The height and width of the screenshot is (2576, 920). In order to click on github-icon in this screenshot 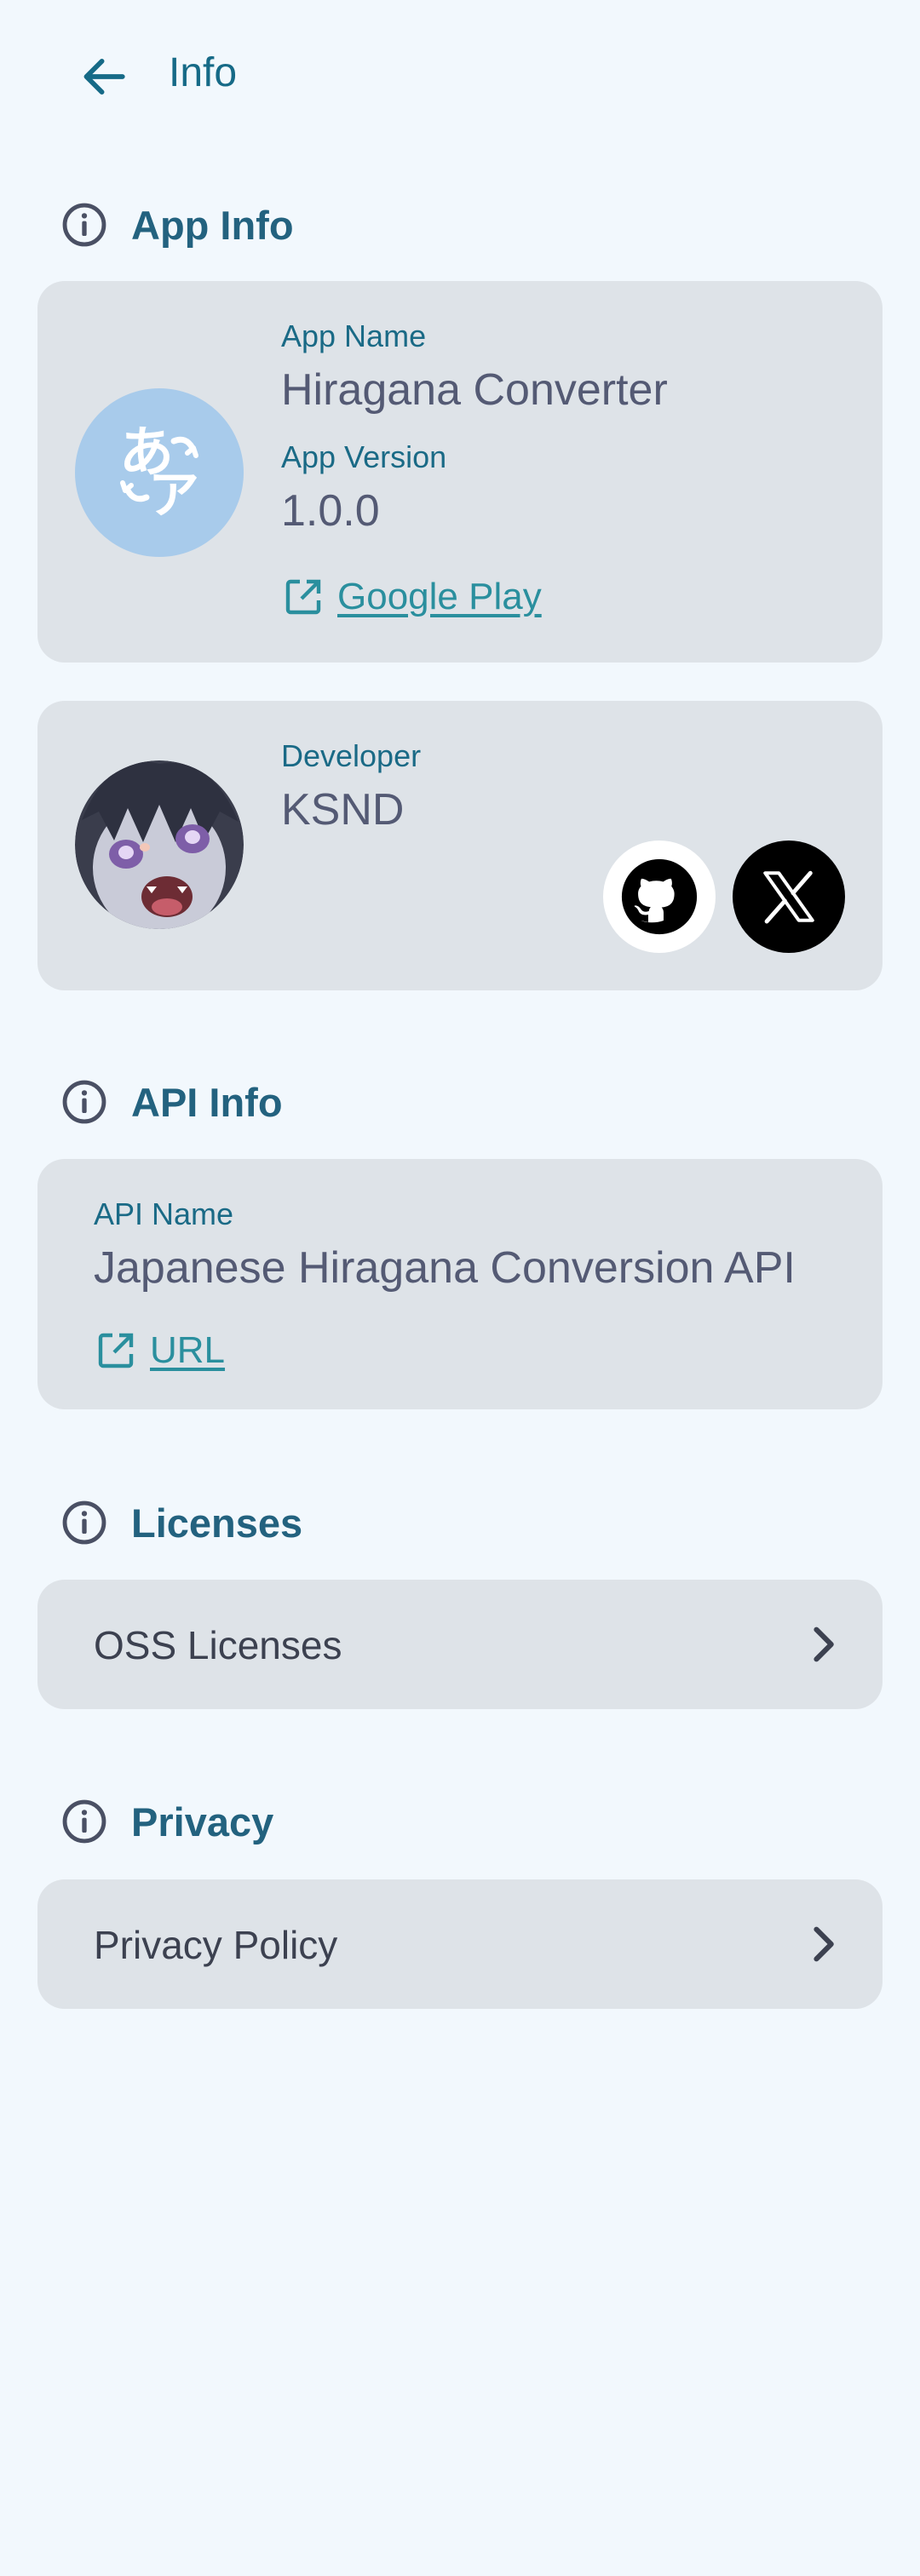, I will do `click(660, 896)`.